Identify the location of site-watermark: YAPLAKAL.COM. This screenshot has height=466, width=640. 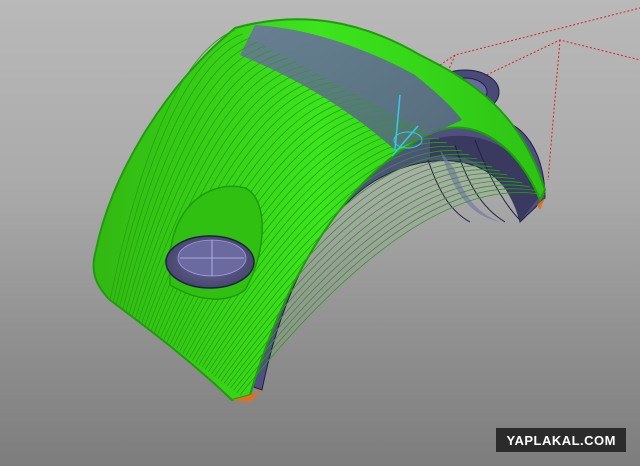
(561, 440).